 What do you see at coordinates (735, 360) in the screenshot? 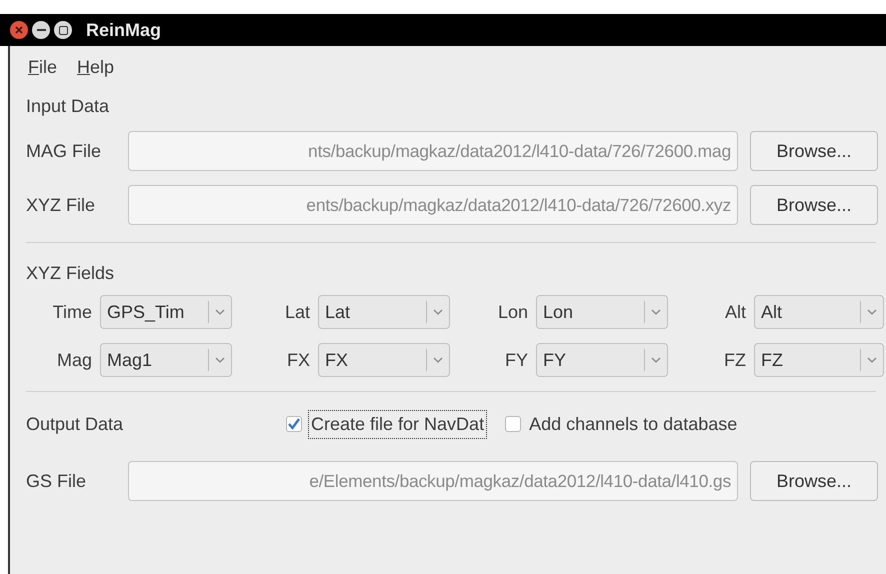
I see `field-label: FZ` at bounding box center [735, 360].